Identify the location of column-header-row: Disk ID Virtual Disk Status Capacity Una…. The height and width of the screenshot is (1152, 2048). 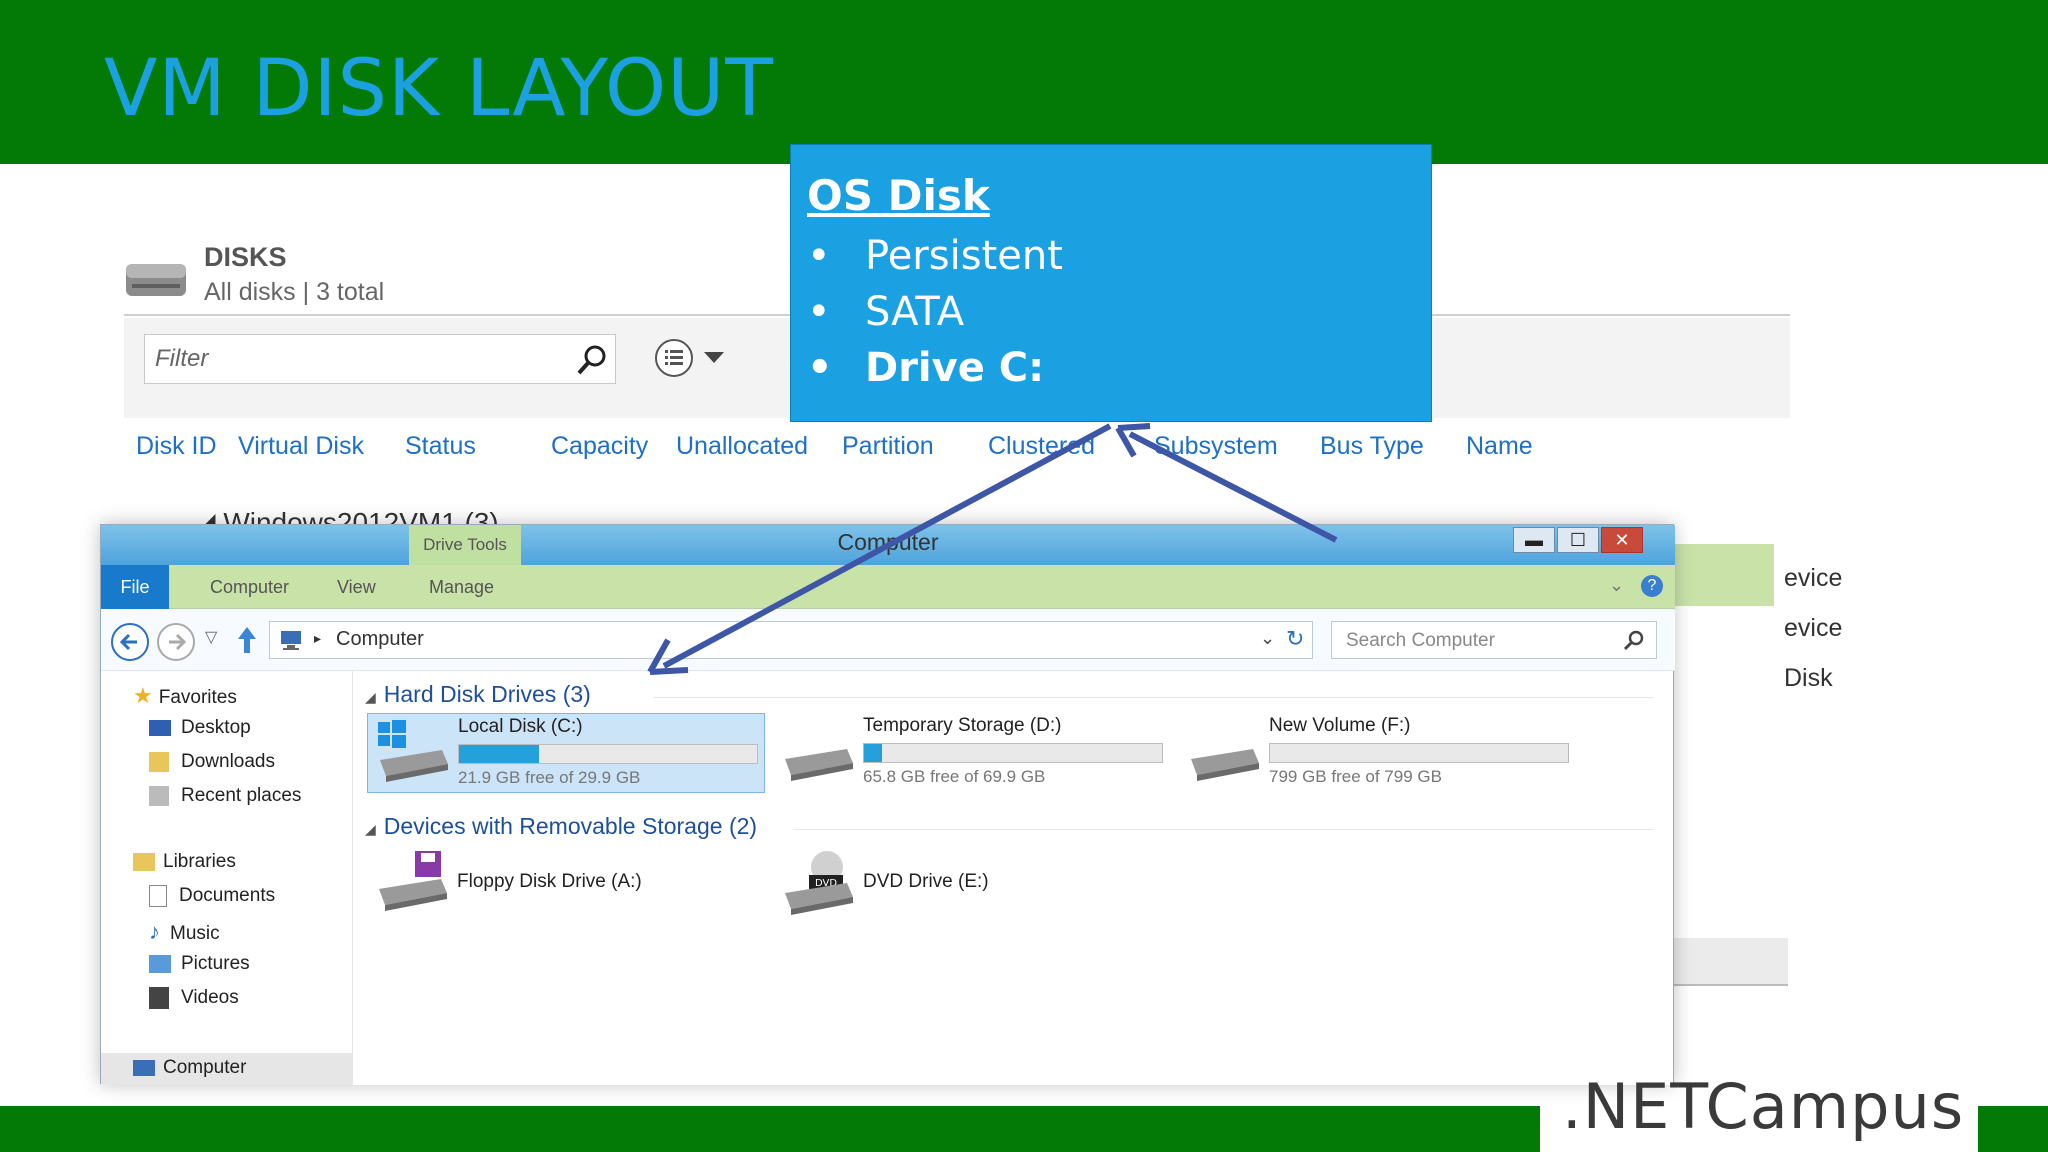
(957, 450).